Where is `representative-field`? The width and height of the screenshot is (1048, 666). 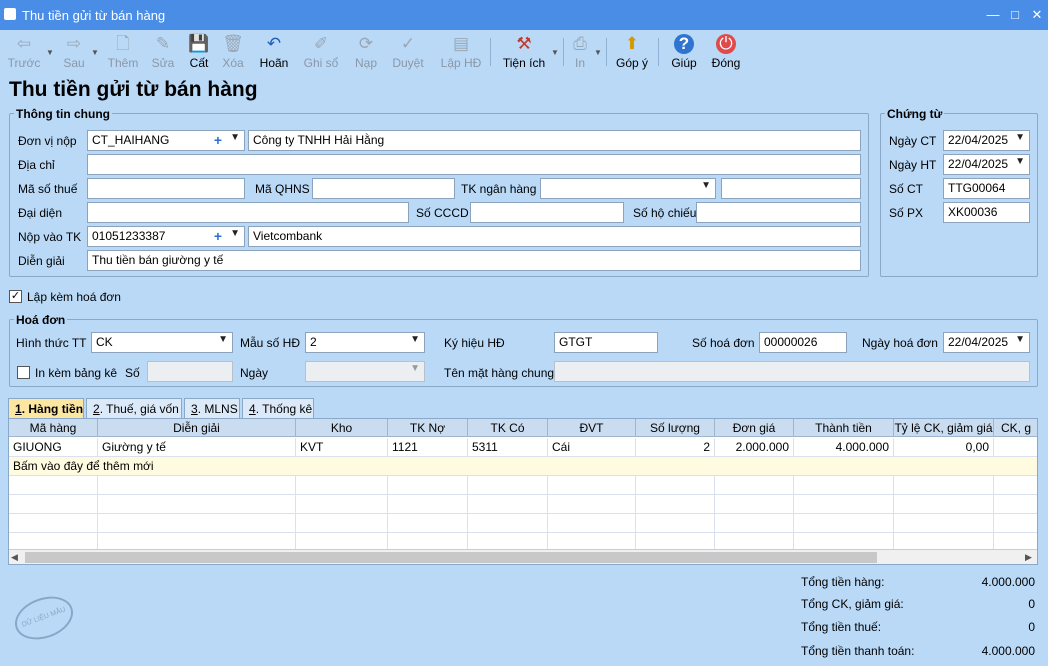 representative-field is located at coordinates (248, 212).